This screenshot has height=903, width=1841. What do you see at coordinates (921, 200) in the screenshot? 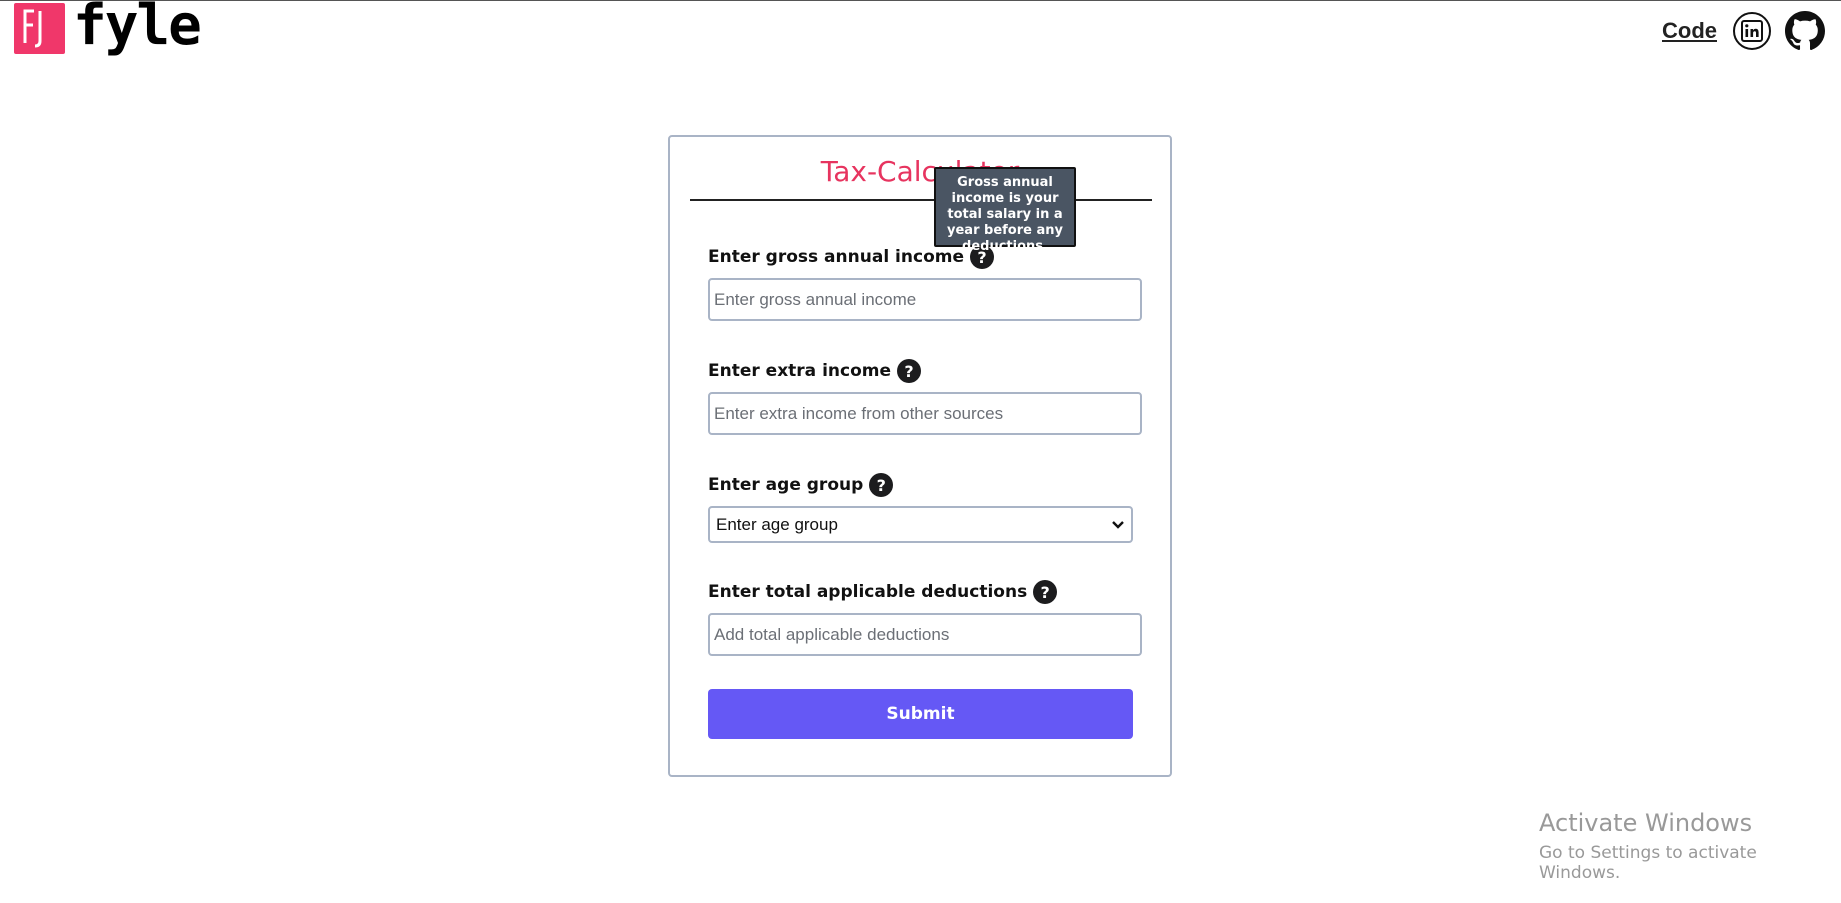
I see `title-divider` at bounding box center [921, 200].